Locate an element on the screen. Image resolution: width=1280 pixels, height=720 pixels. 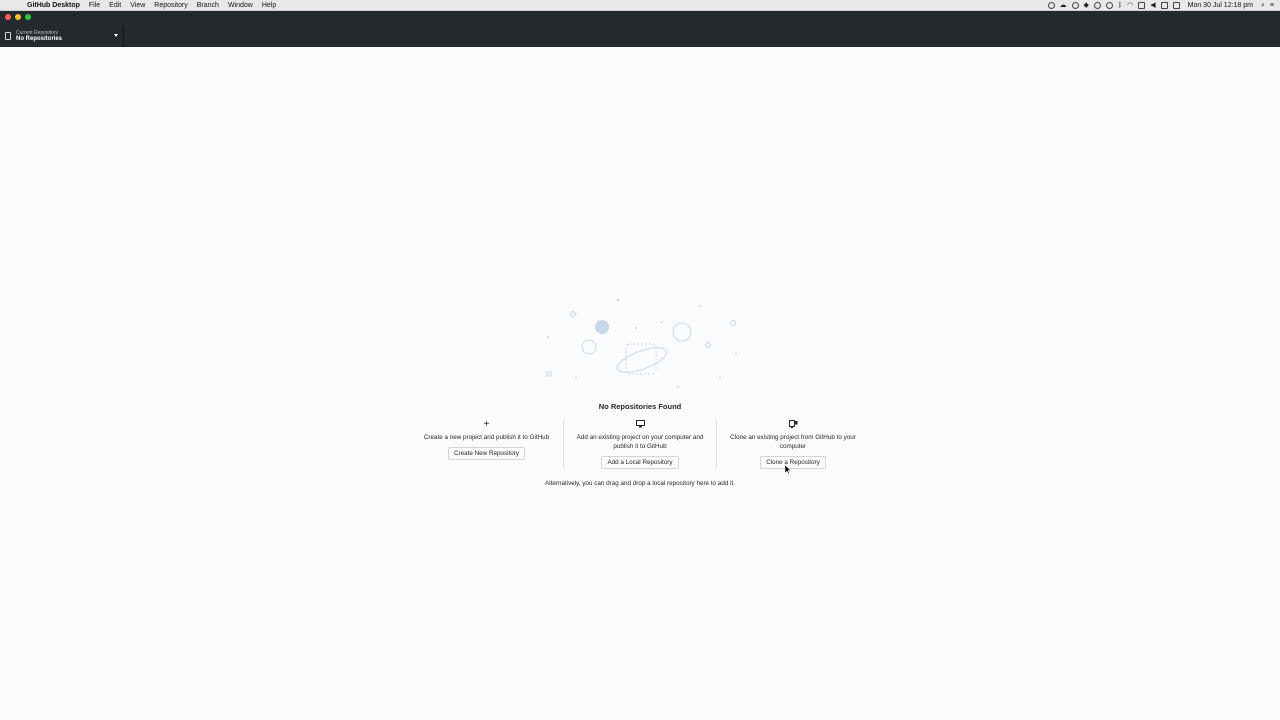
window-controls is located at coordinates (18, 17).